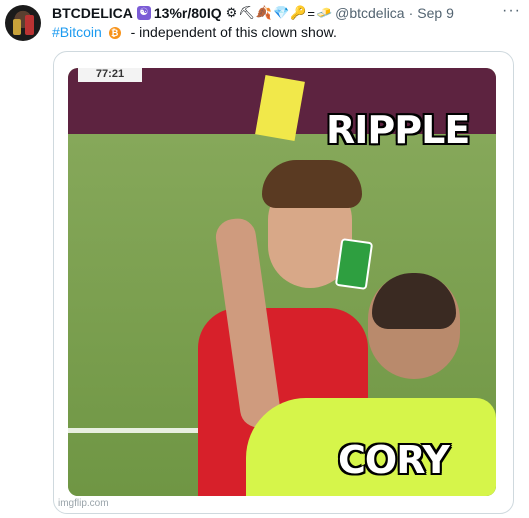  I want to click on key-emoji-icon: 🔑, so click(298, 12).